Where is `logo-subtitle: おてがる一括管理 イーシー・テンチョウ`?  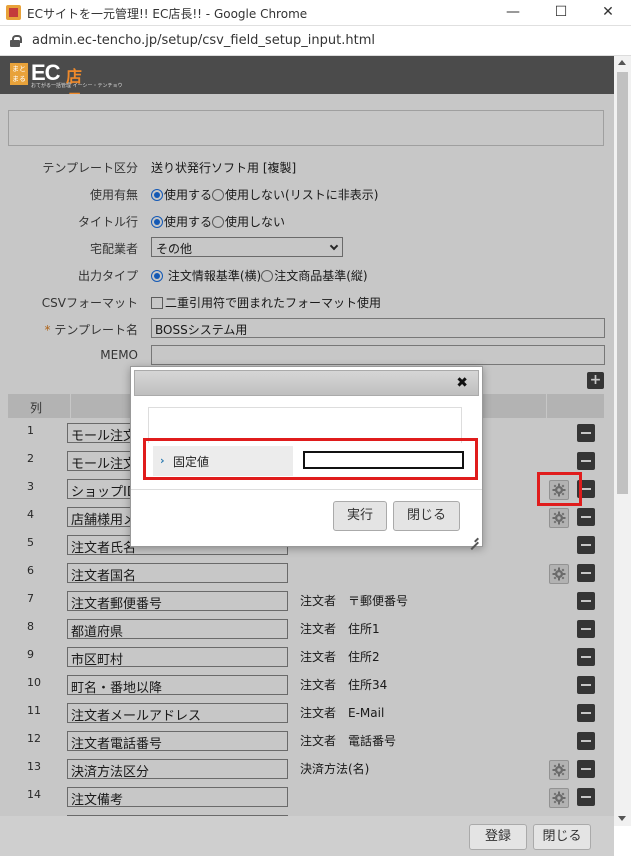
logo-subtitle: おてがる一括管理 イーシー・テンチョウ is located at coordinates (77, 86).